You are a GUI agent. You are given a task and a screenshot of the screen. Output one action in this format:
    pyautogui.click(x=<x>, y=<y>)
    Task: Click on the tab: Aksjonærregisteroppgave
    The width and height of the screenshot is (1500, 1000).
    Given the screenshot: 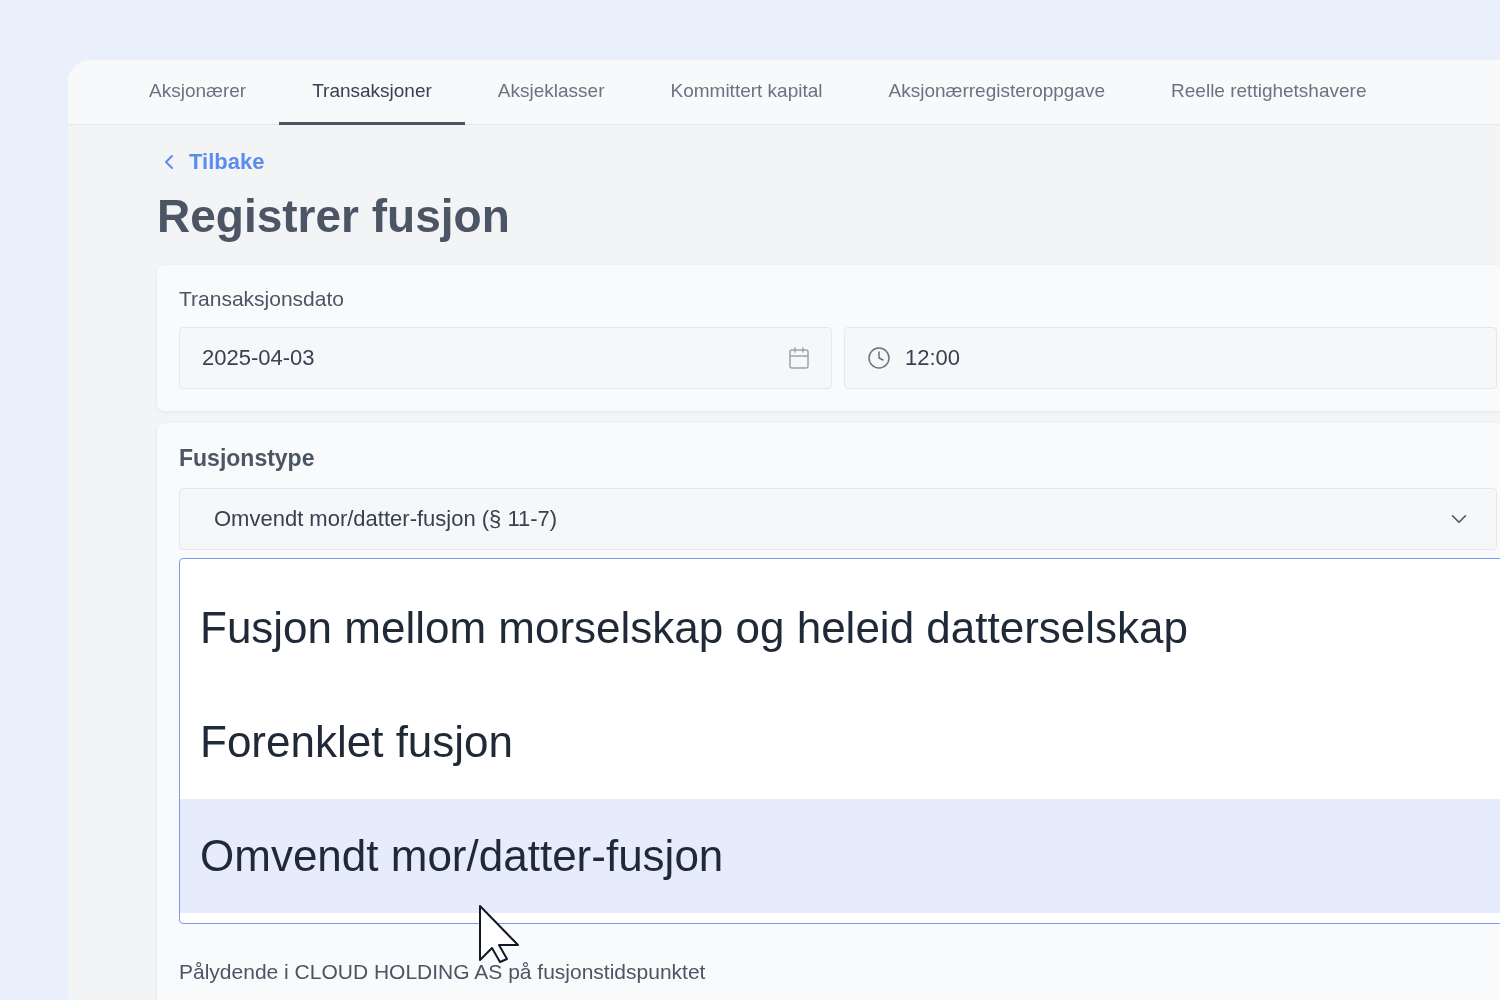 What is the action you would take?
    pyautogui.click(x=997, y=92)
    